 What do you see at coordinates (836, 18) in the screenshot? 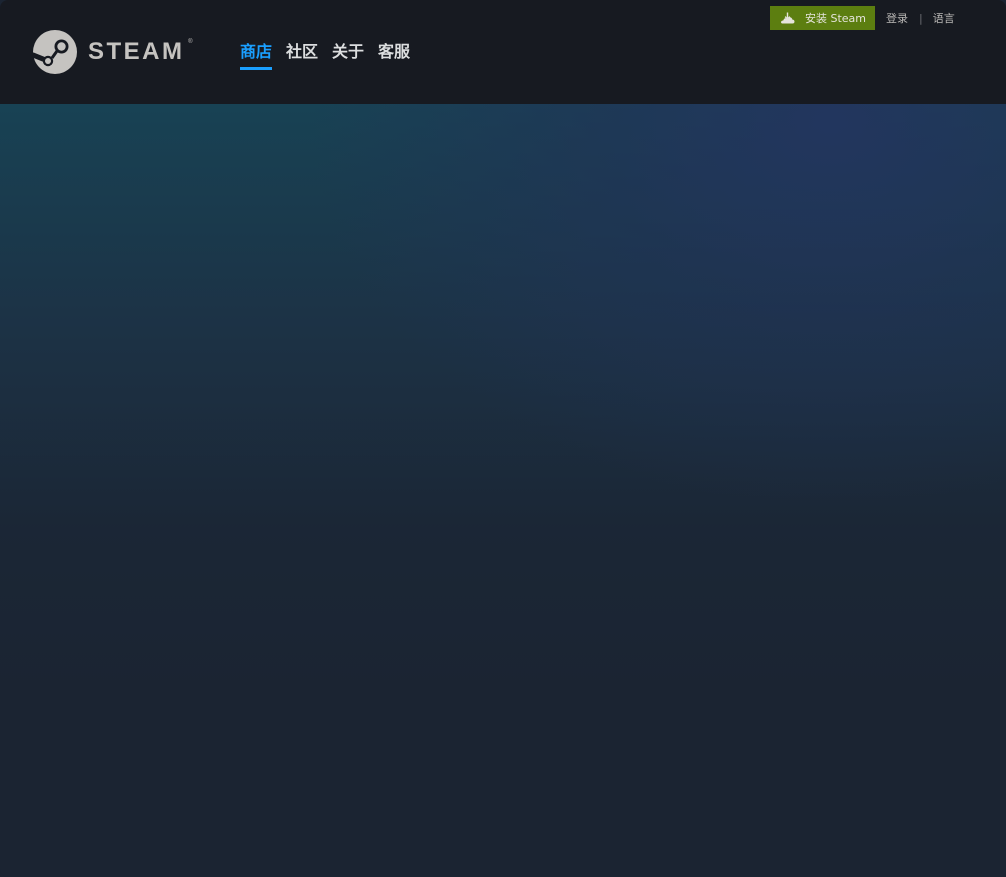
I see `install-steam-label: 安装 Steam` at bounding box center [836, 18].